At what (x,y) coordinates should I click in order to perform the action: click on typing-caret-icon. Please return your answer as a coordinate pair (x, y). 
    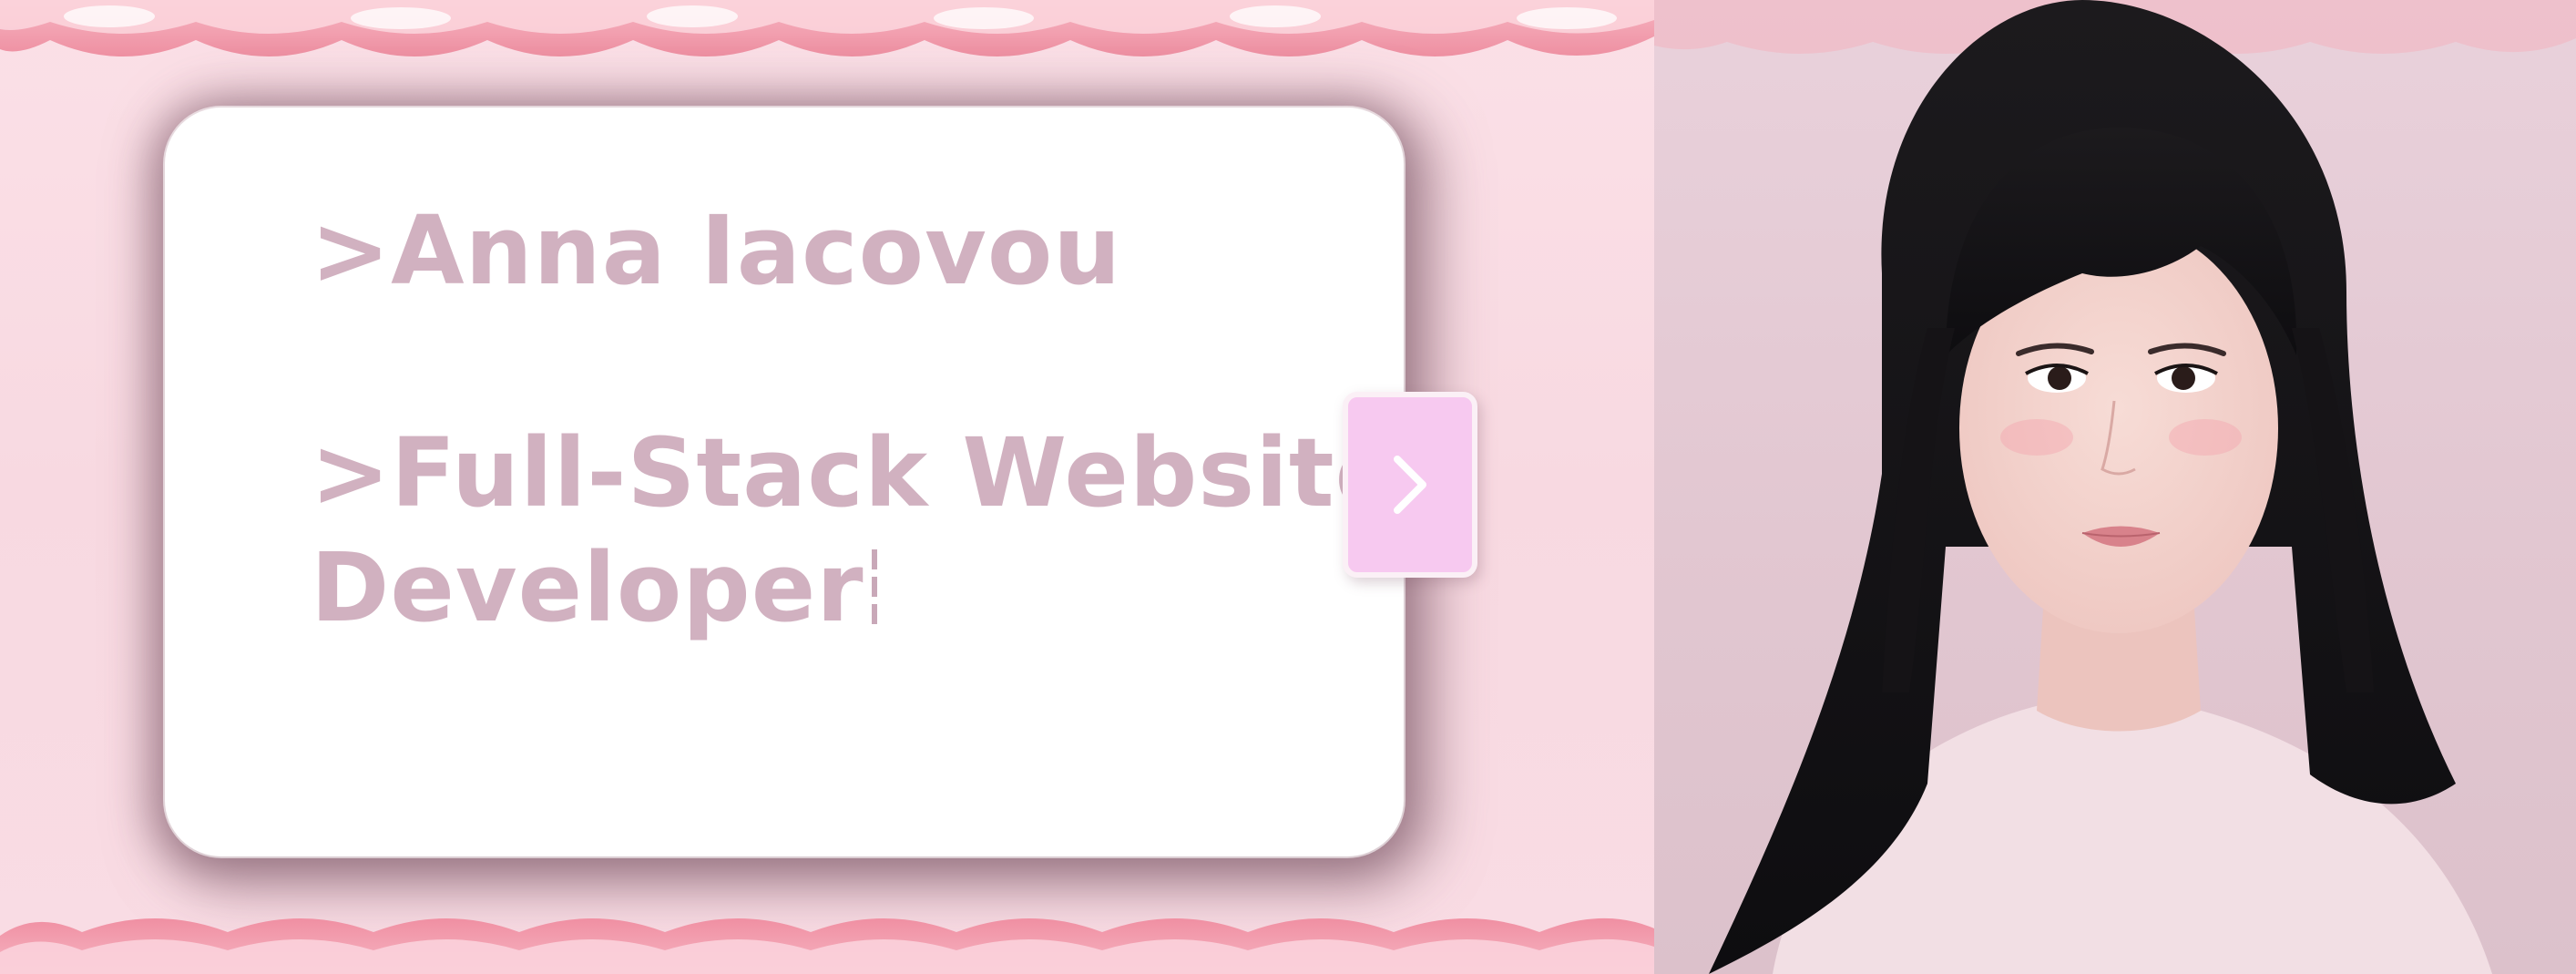
    Looking at the image, I should click on (874, 590).